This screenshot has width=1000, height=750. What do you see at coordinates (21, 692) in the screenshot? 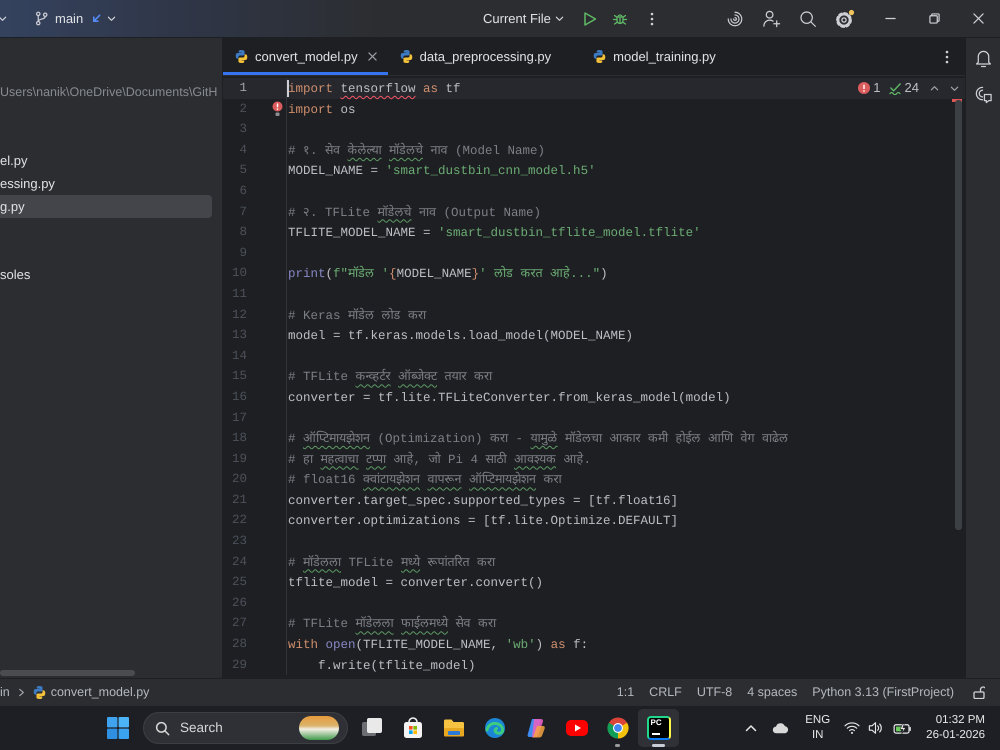
I see `chevron-right-icon` at bounding box center [21, 692].